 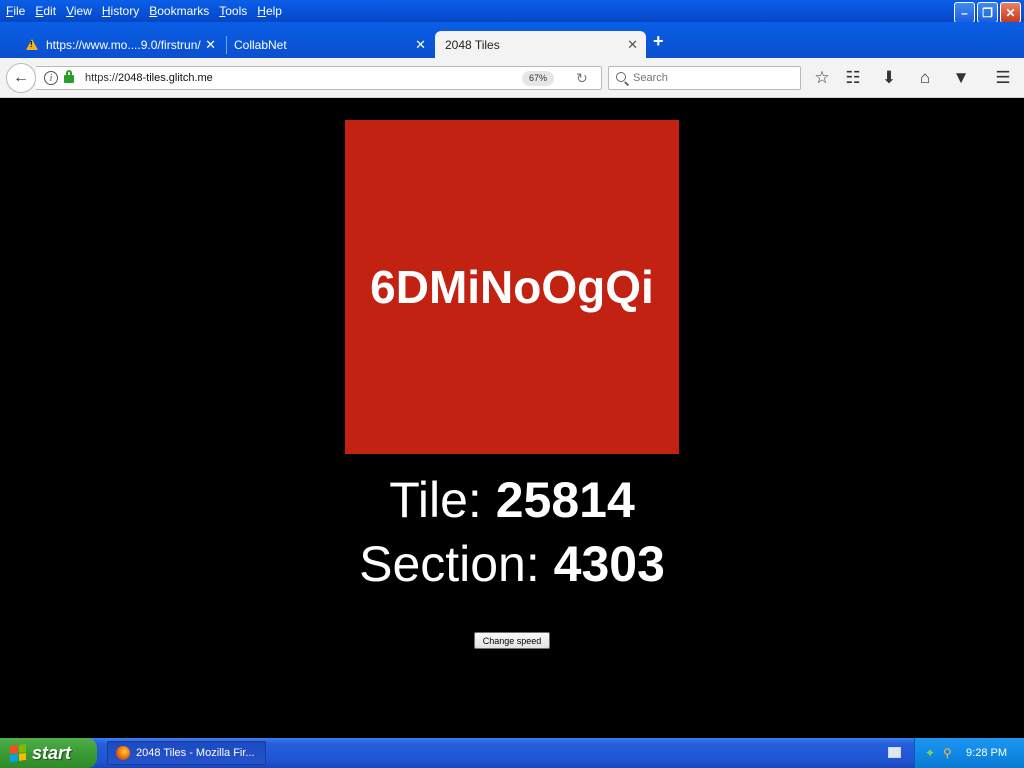 I want to click on restore-icon: ❐, so click(x=987, y=12).